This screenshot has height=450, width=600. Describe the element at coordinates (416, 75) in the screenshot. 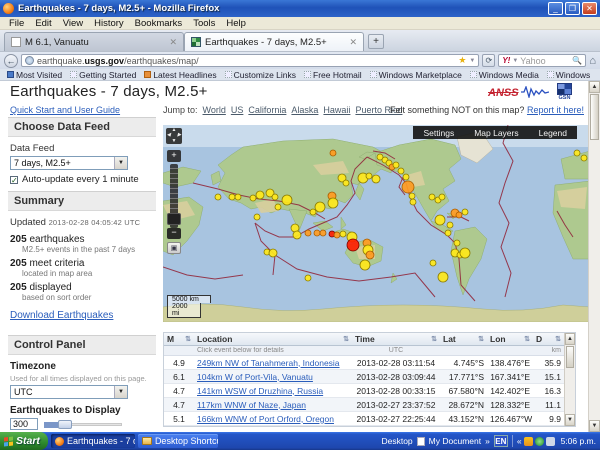

I see `bookmark-windows-marketplace: Windows Marketplace` at that location.